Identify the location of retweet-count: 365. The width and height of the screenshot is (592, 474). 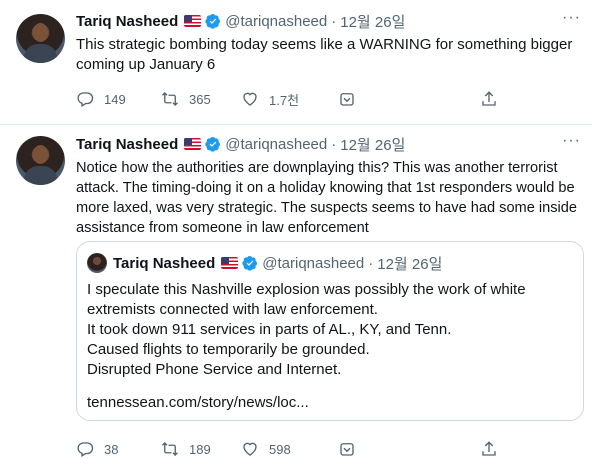
(200, 99).